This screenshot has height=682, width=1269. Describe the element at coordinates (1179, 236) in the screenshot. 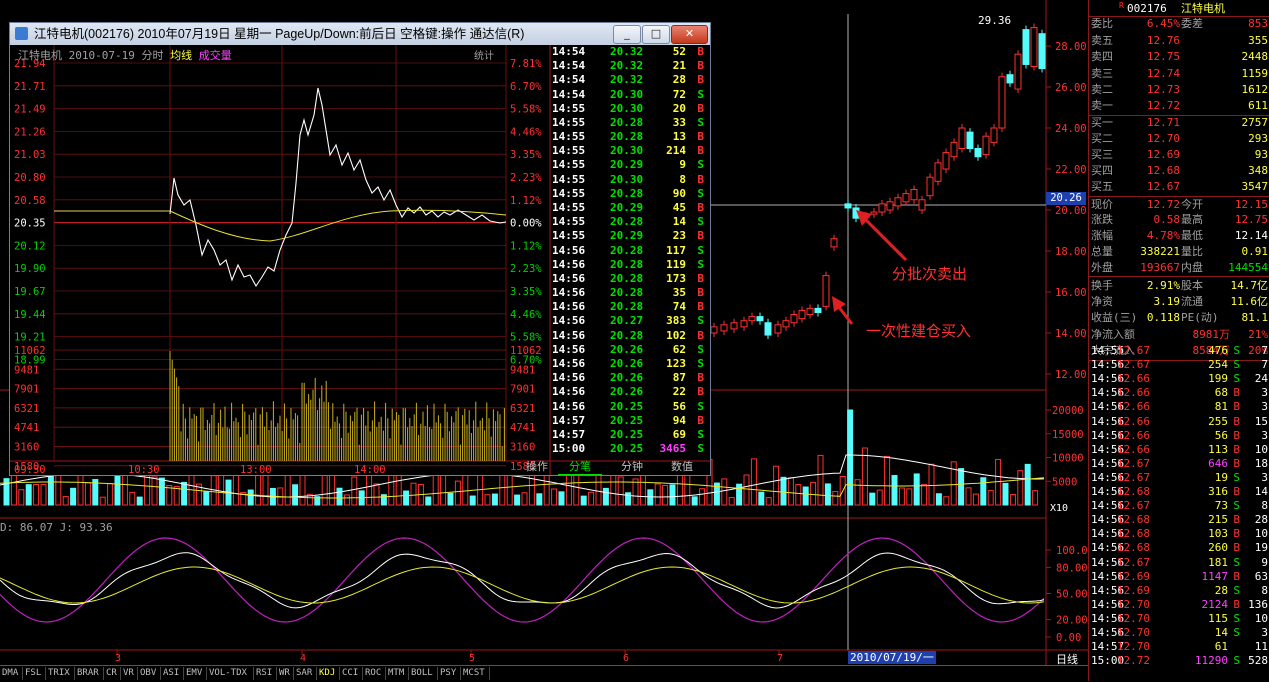

I see `quote-row: 涨幅 4.78% 最低 12.14` at that location.